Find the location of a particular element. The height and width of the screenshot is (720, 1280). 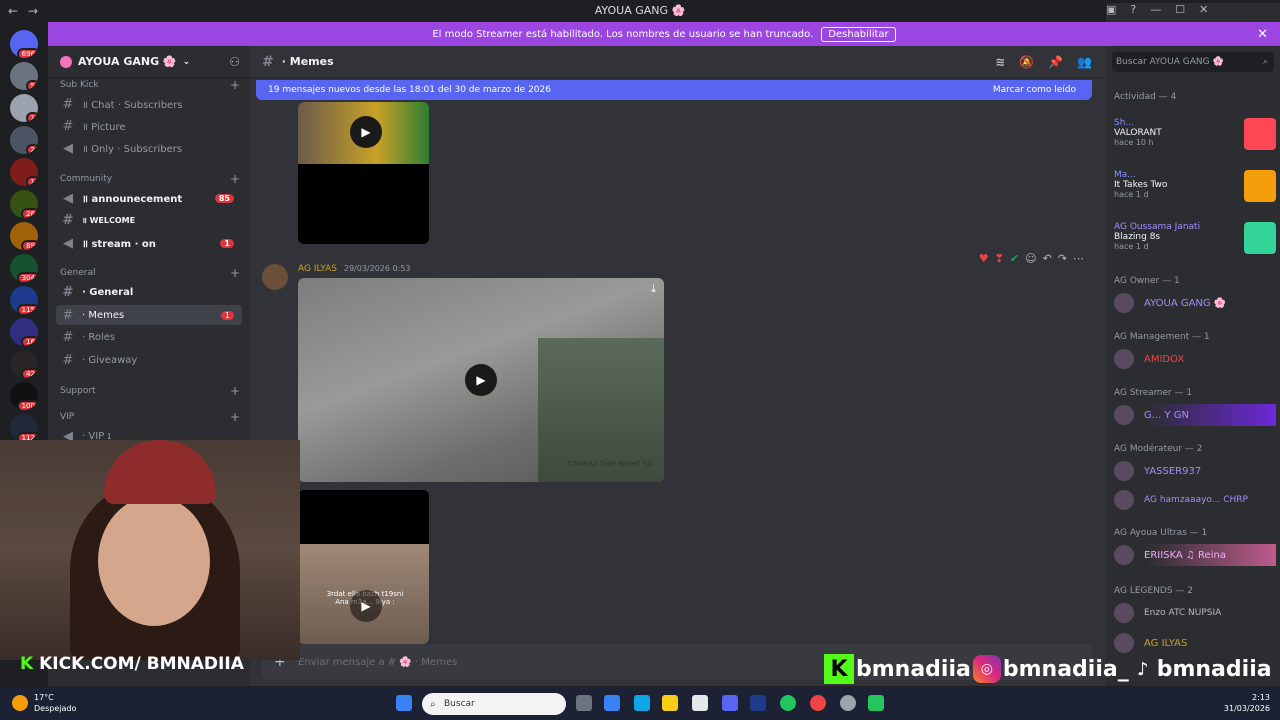

weather-desc: Despejado is located at coordinates (55, 708).